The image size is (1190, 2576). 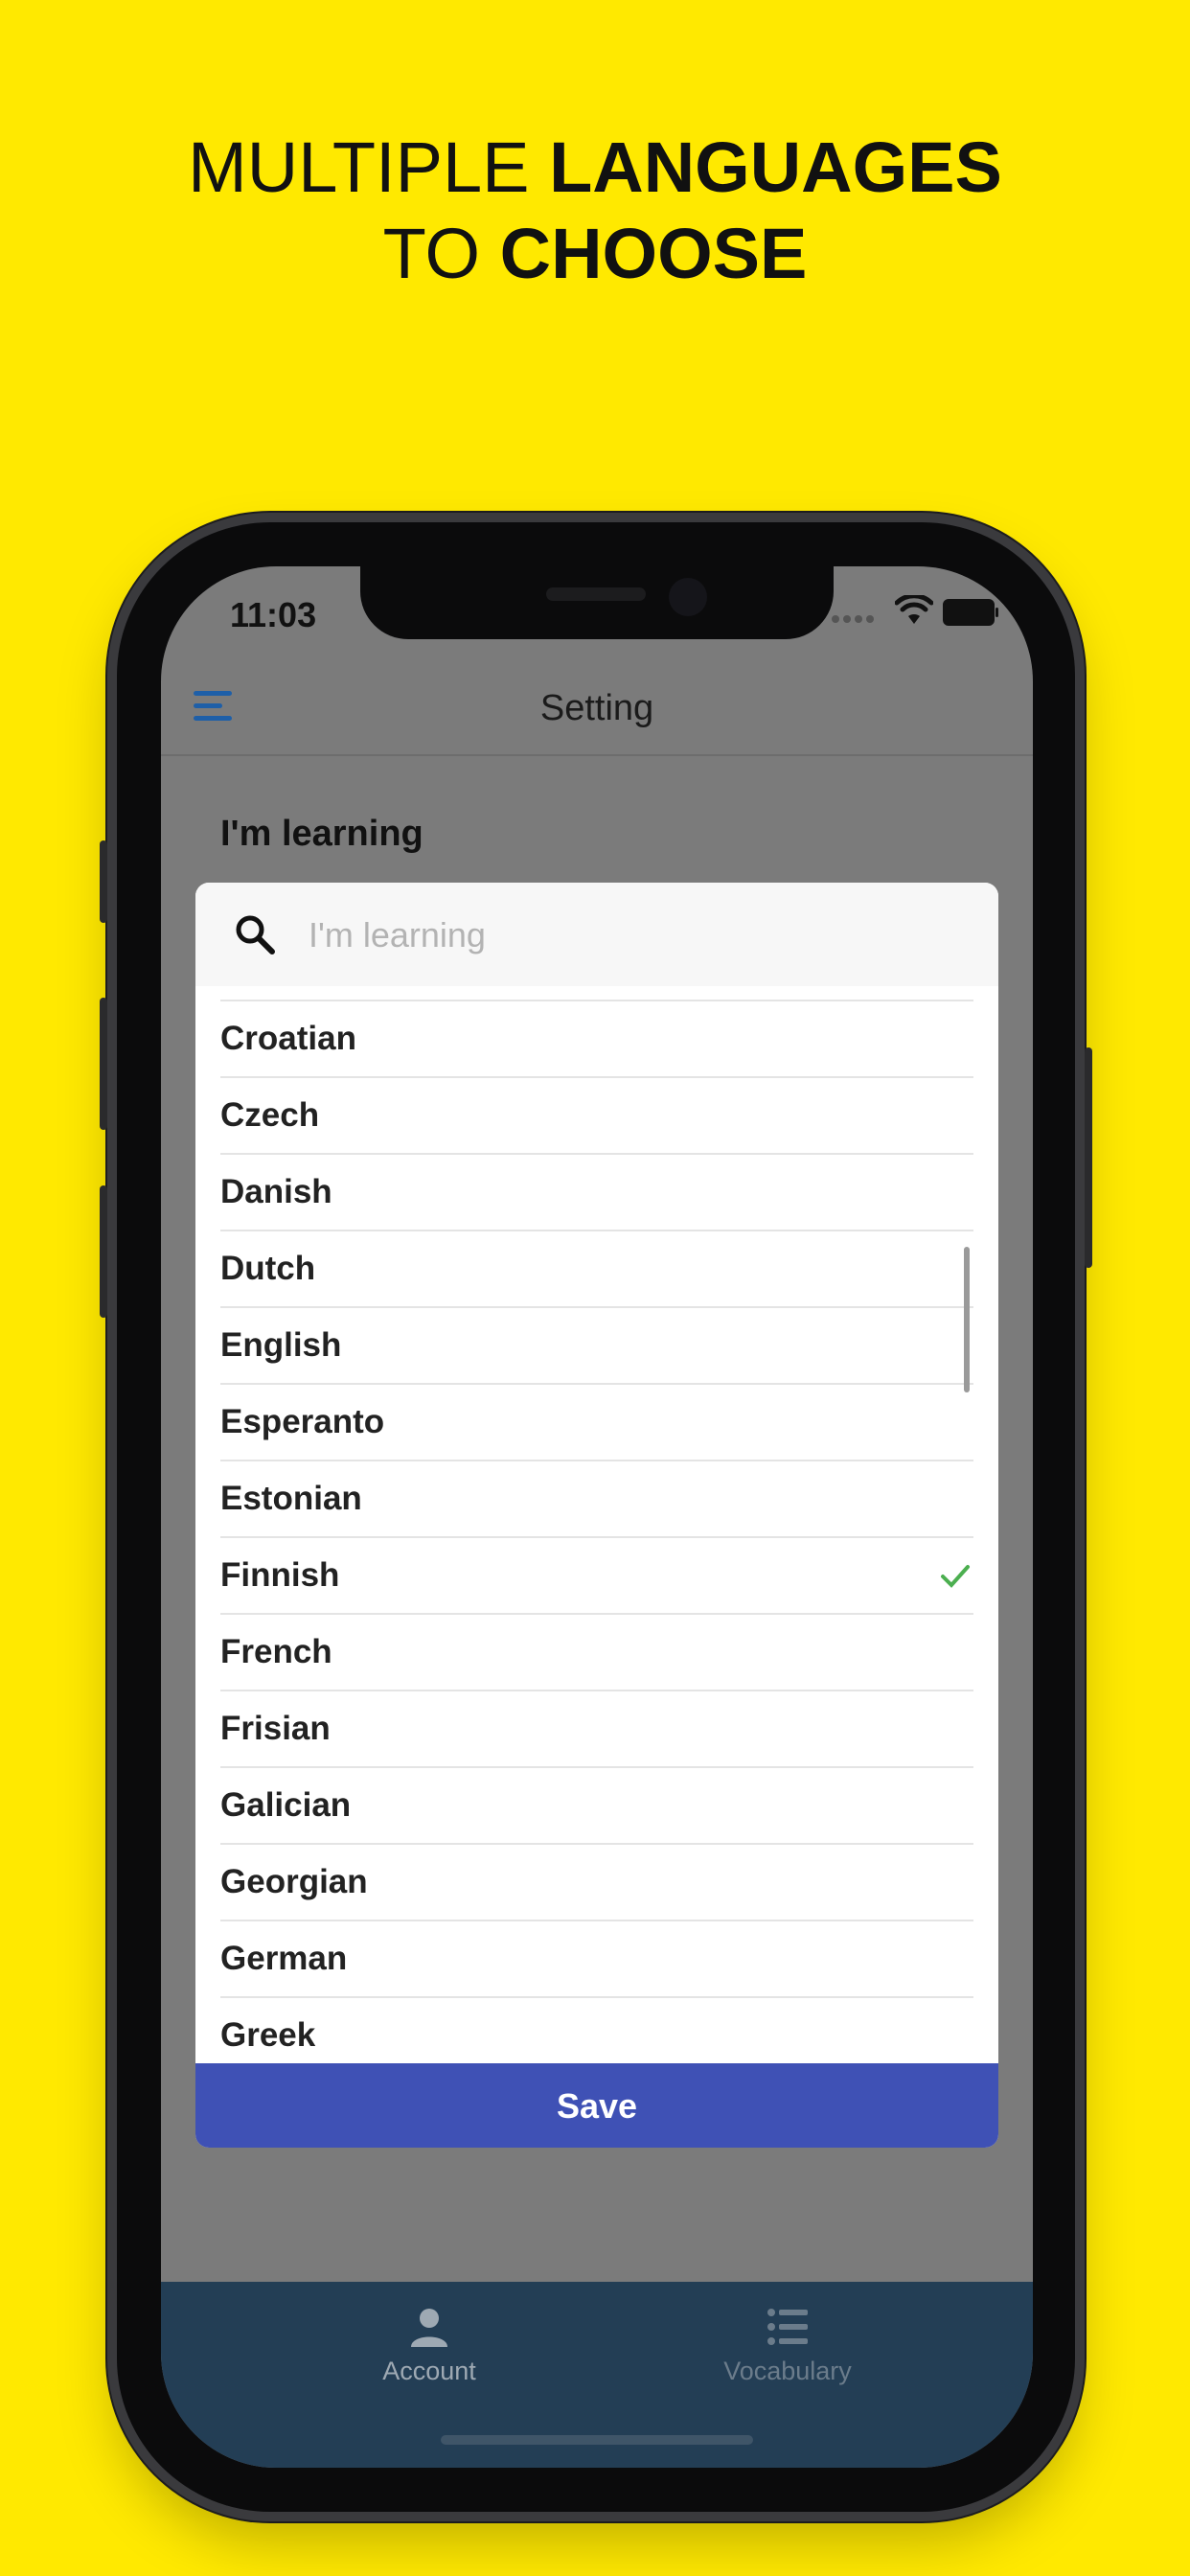 What do you see at coordinates (688, 597) in the screenshot?
I see `front-camera` at bounding box center [688, 597].